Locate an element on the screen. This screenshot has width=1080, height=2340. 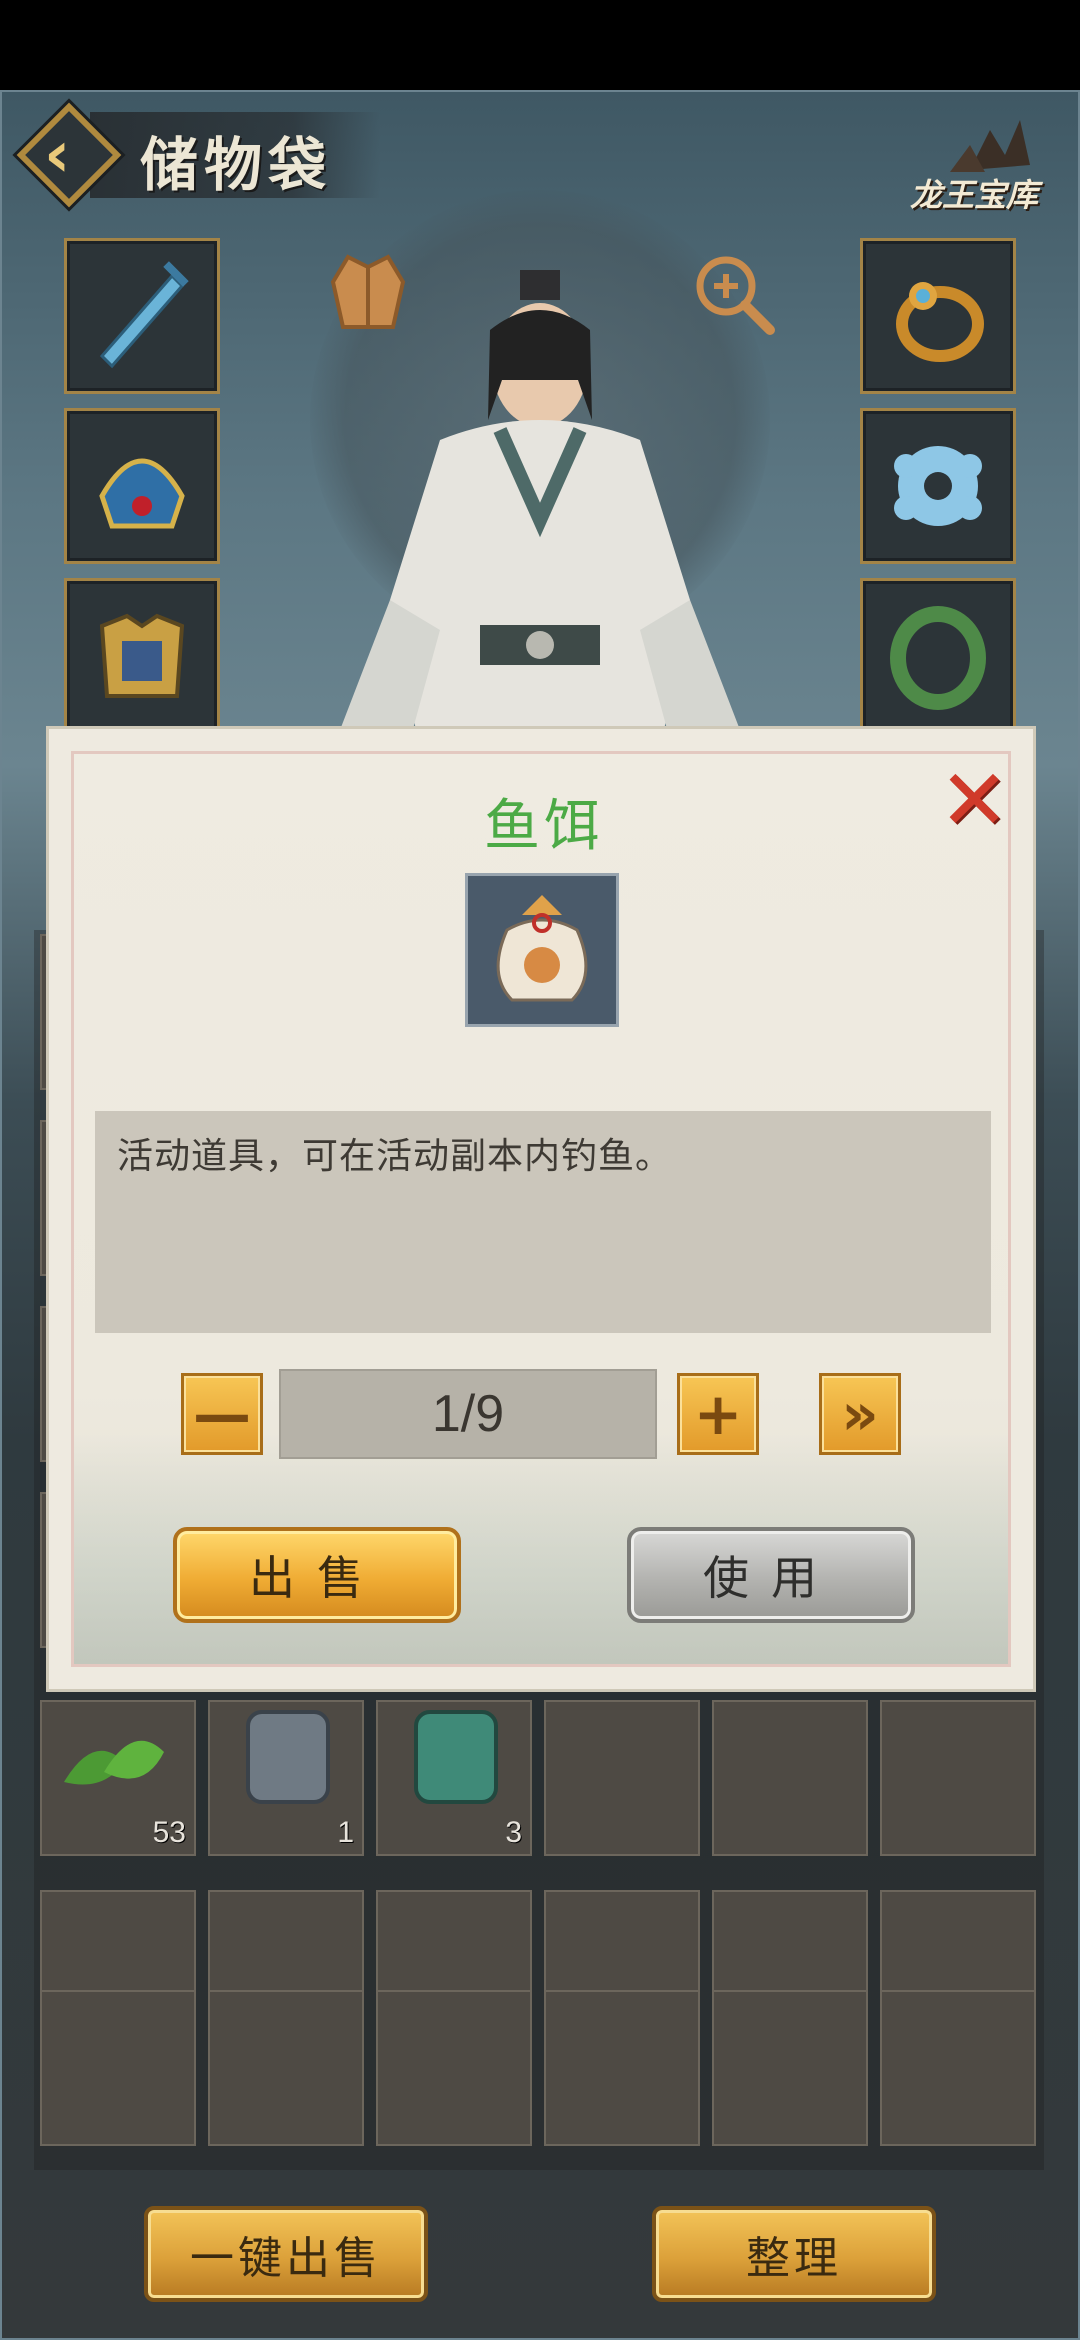
sell-all-button: 一键出售 is located at coordinates (286, 2254).